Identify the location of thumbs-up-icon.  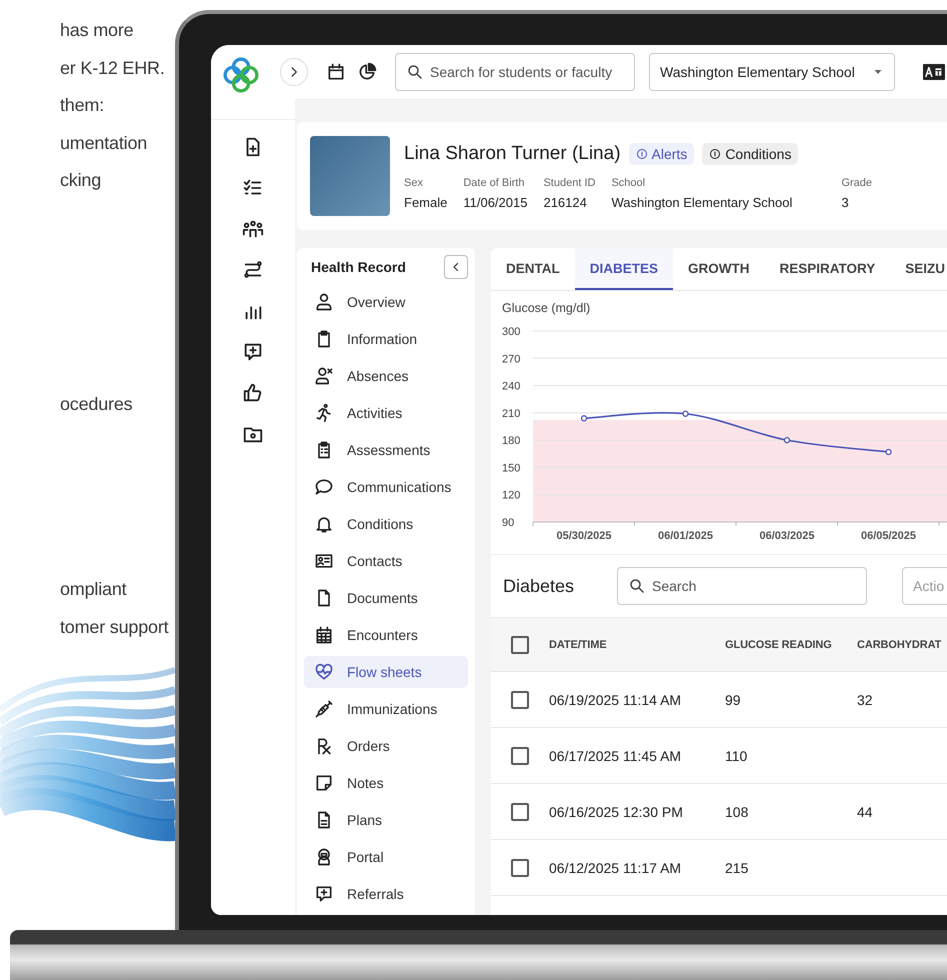
(253, 393).